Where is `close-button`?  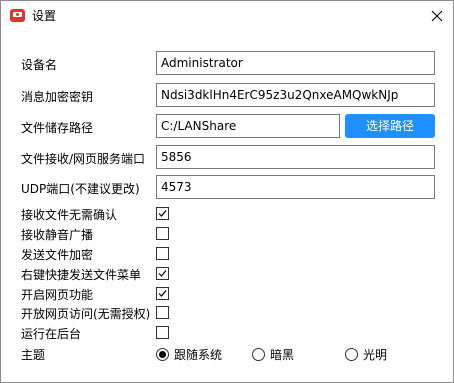 close-button is located at coordinates (437, 16).